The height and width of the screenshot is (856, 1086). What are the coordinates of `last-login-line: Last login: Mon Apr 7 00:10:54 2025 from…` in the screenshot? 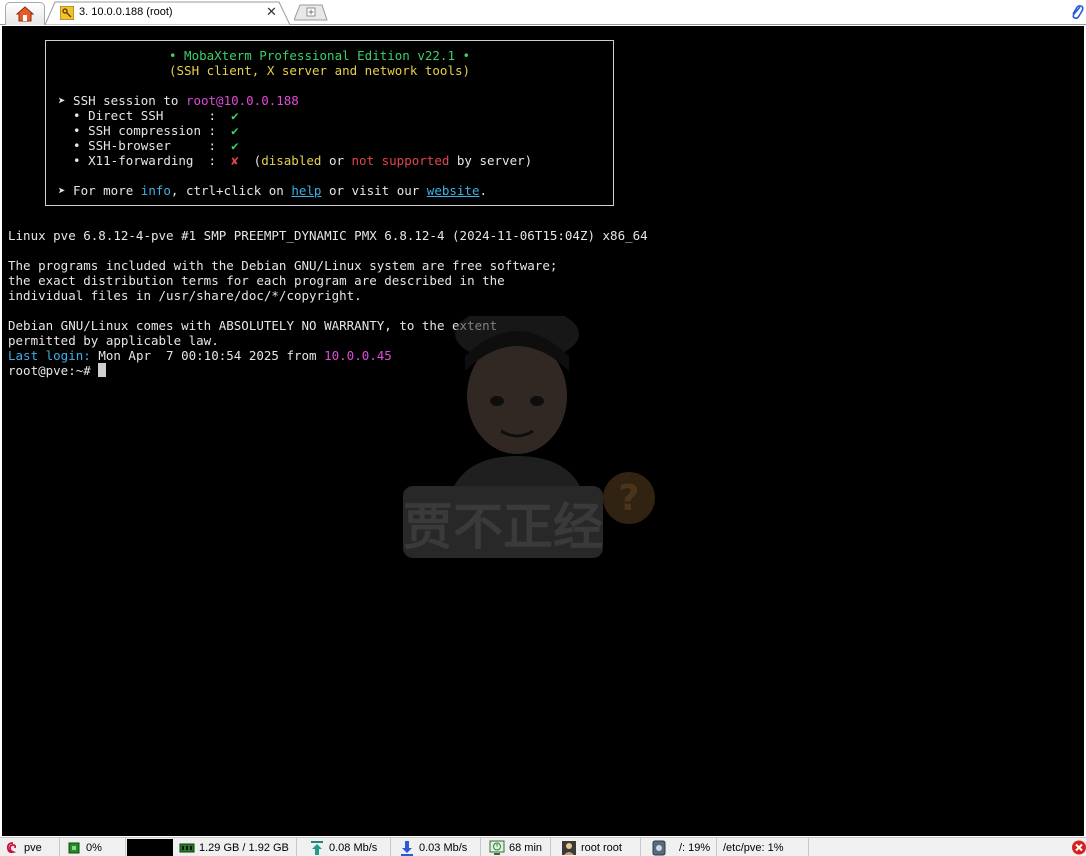 It's located at (200, 355).